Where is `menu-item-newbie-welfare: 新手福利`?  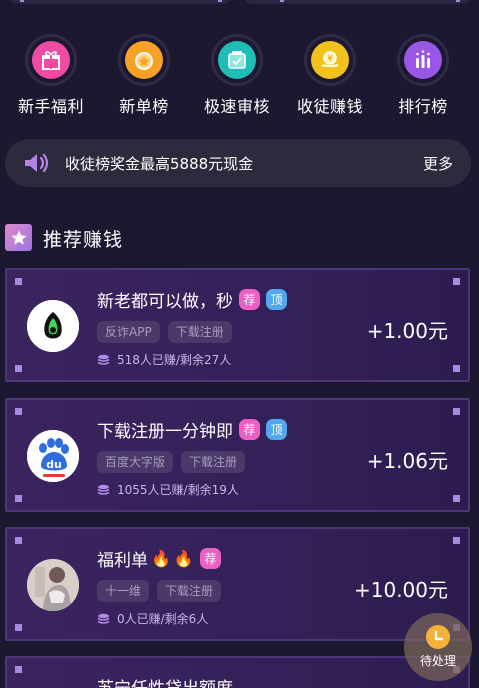
menu-item-newbie-welfare: 新手福利 is located at coordinates (51, 75).